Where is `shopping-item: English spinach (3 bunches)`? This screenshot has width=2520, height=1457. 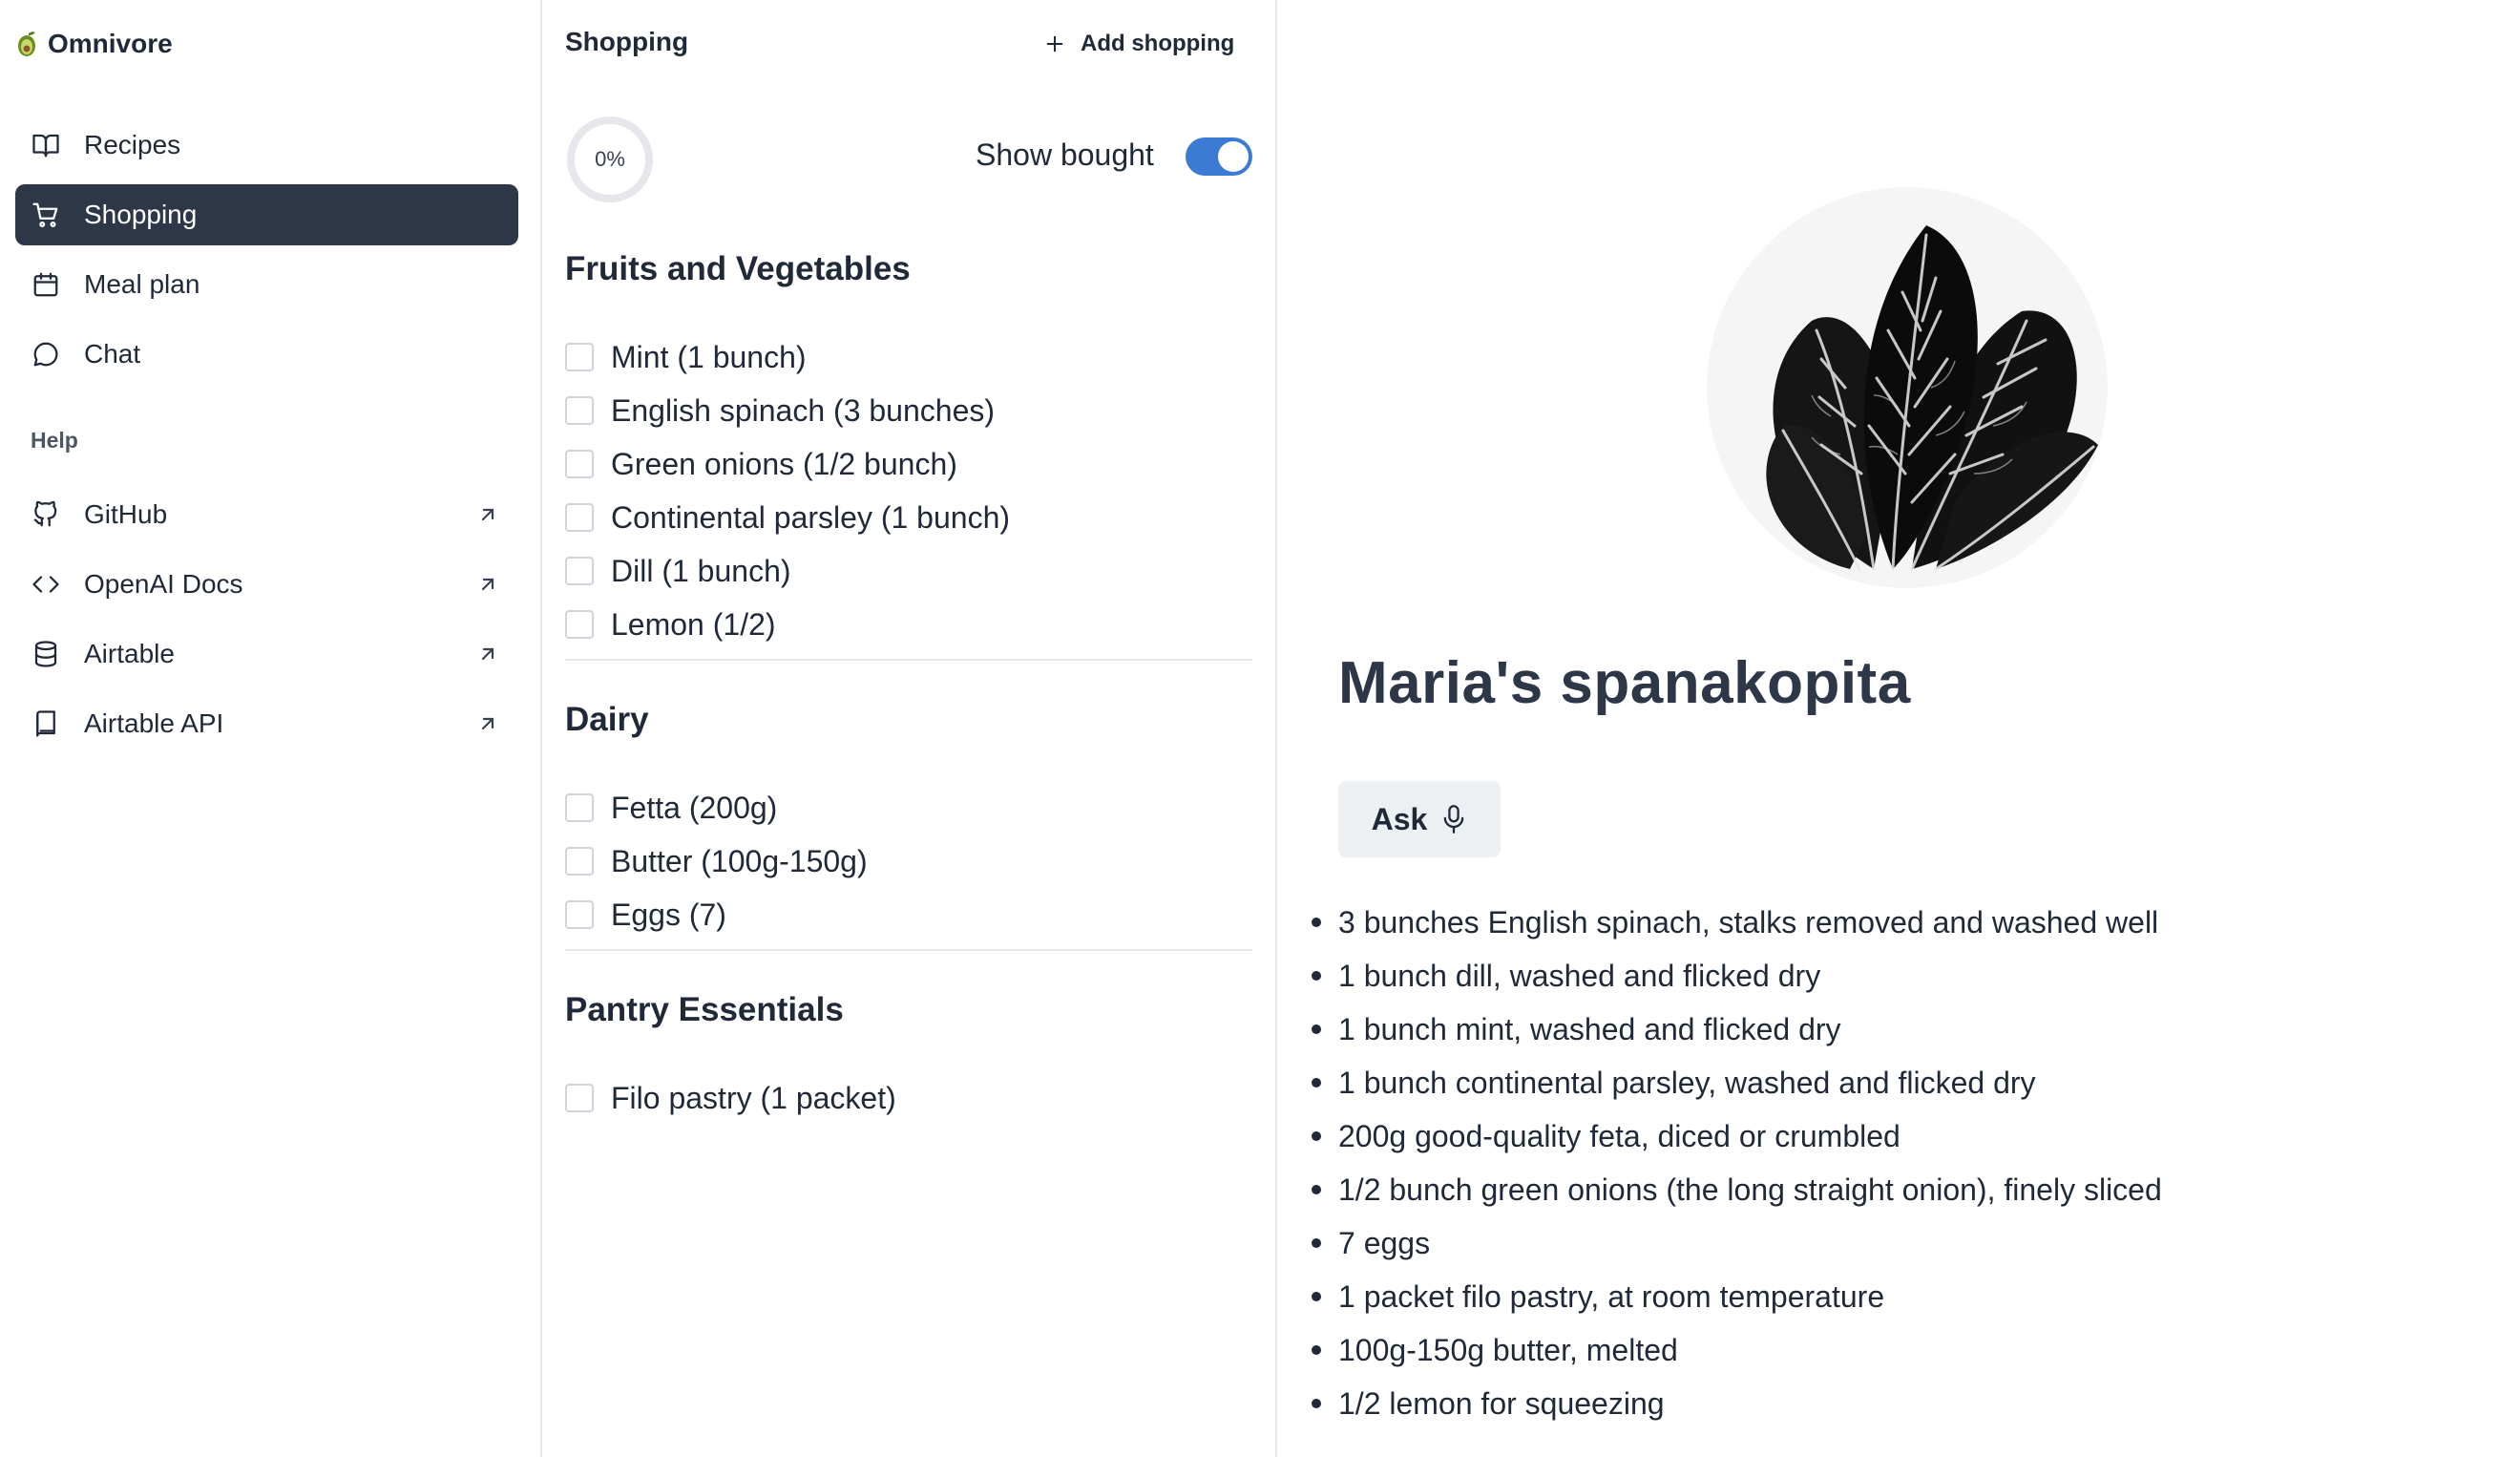 shopping-item: English spinach (3 bunches) is located at coordinates (909, 410).